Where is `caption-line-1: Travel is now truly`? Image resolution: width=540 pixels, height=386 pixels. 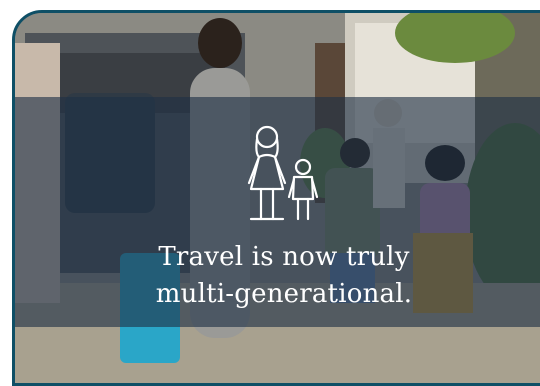 caption-line-1: Travel is now truly is located at coordinates (284, 257).